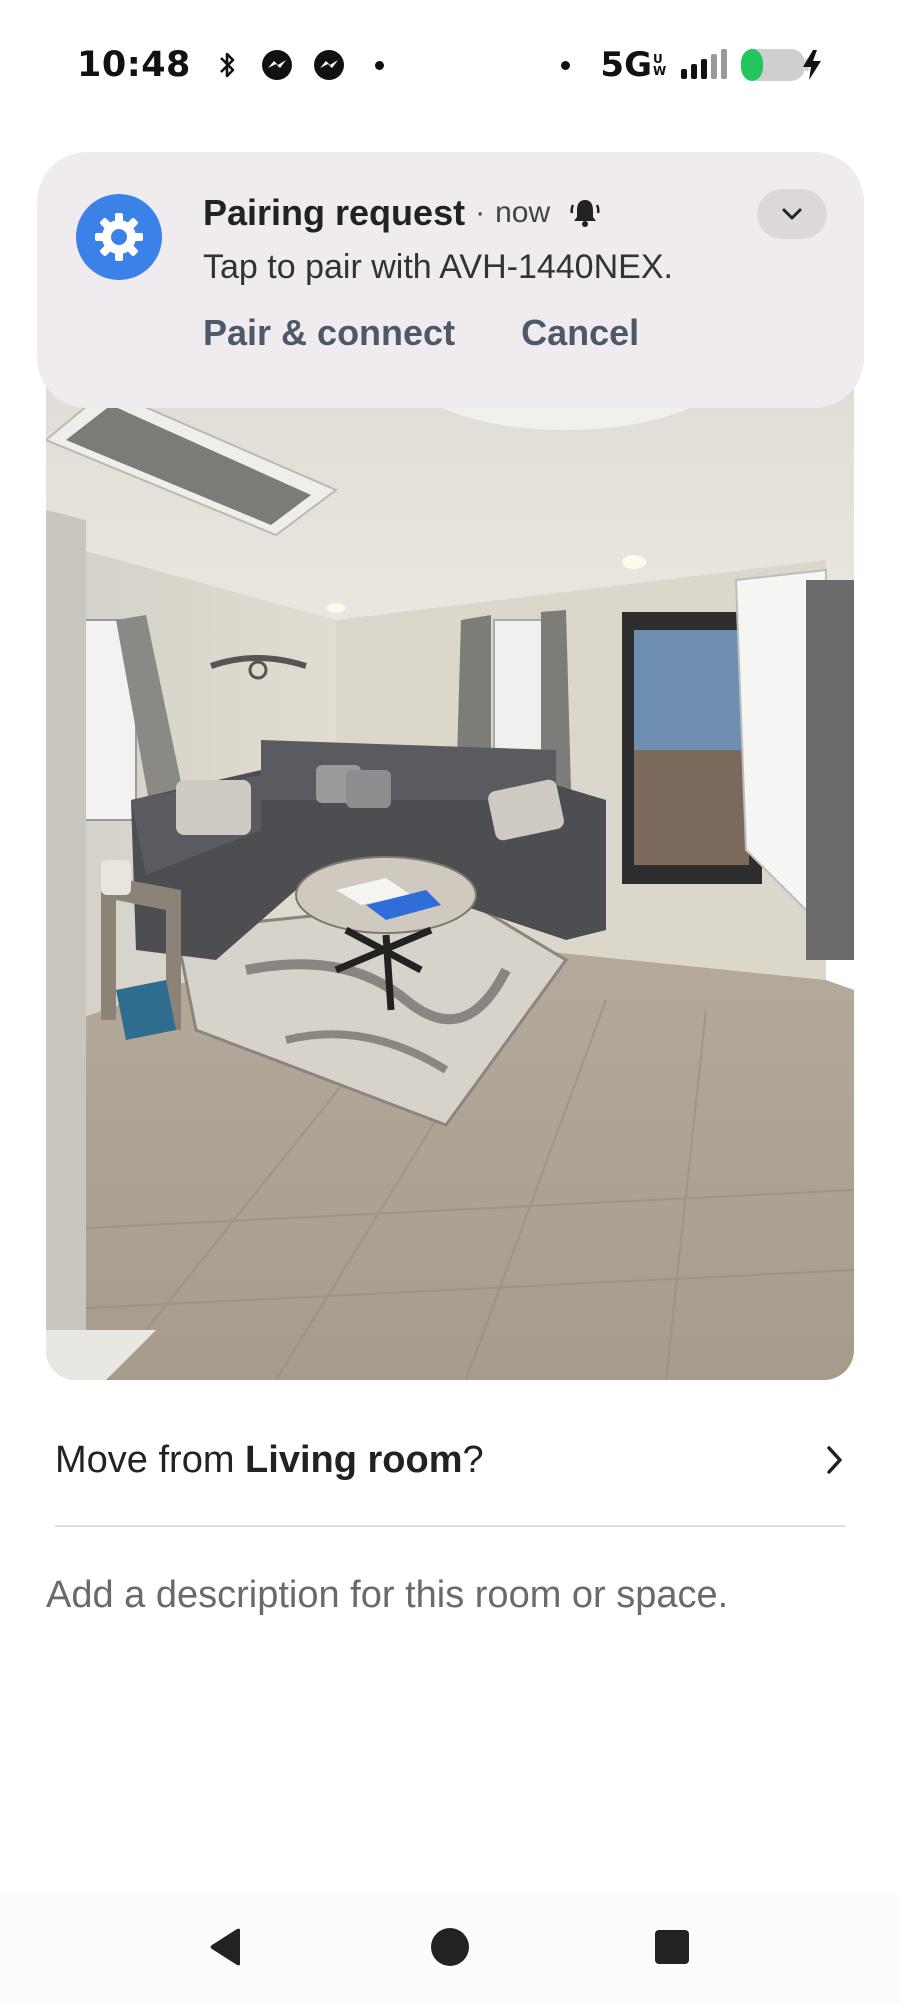 This screenshot has height=2003, width=900. I want to click on move-from-room-row: Move from Living room?, so click(450, 1460).